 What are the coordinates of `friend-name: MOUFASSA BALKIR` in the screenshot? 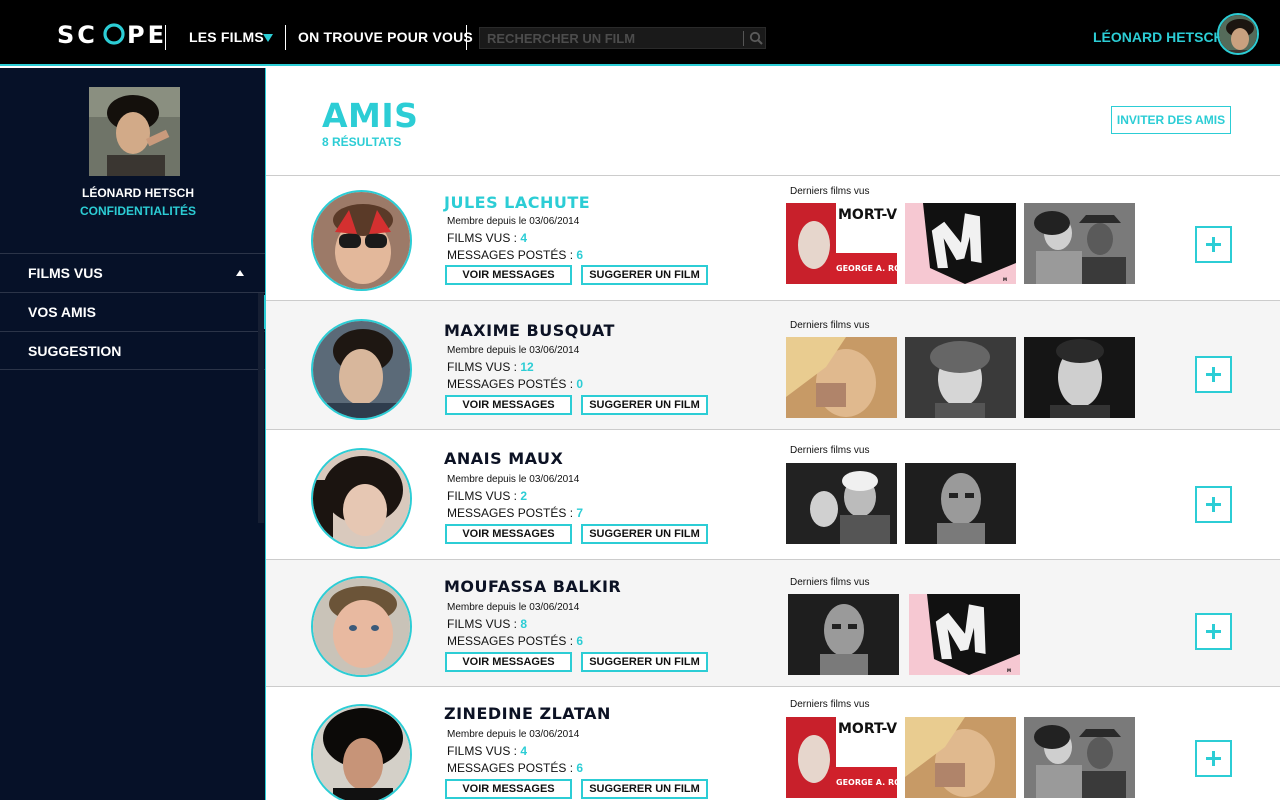 It's located at (532, 586).